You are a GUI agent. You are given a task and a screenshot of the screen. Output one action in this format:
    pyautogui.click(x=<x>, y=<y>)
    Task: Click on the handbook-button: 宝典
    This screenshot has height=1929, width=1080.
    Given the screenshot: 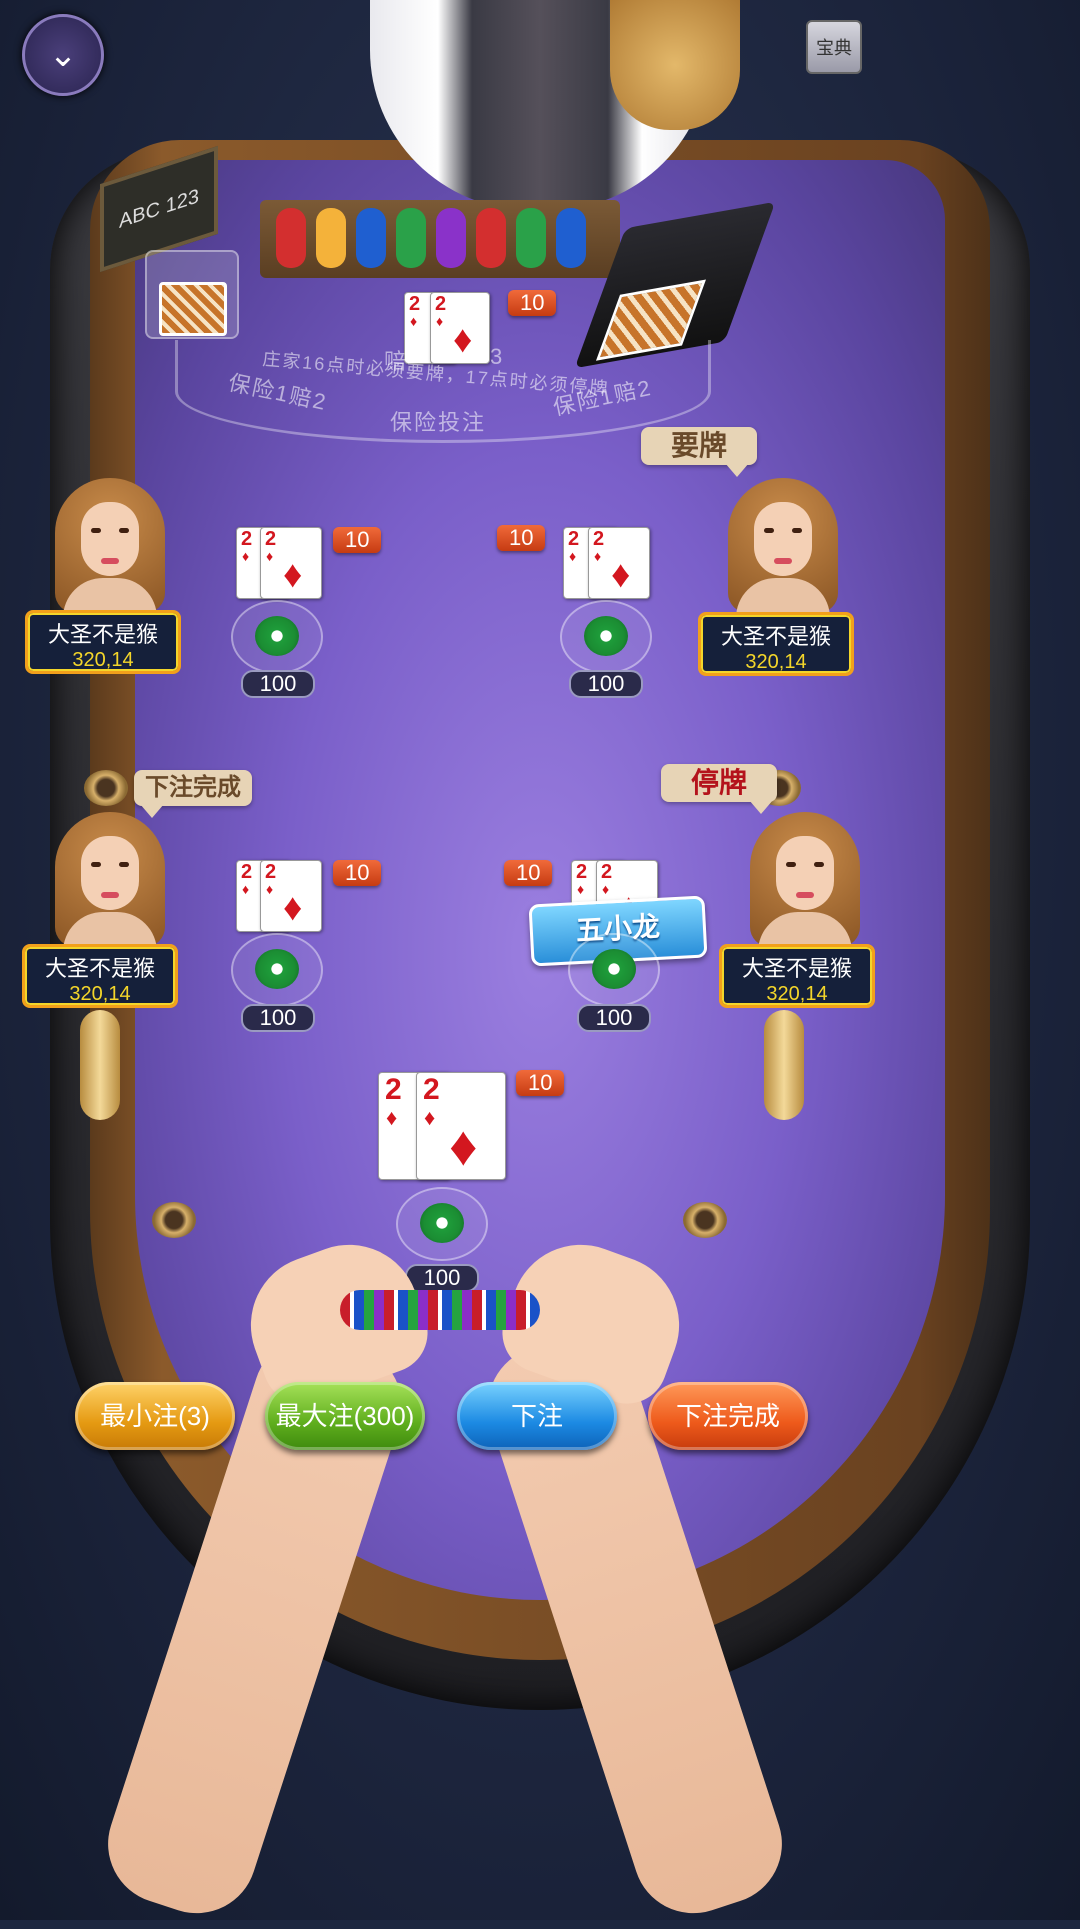 What is the action you would take?
    pyautogui.click(x=834, y=47)
    